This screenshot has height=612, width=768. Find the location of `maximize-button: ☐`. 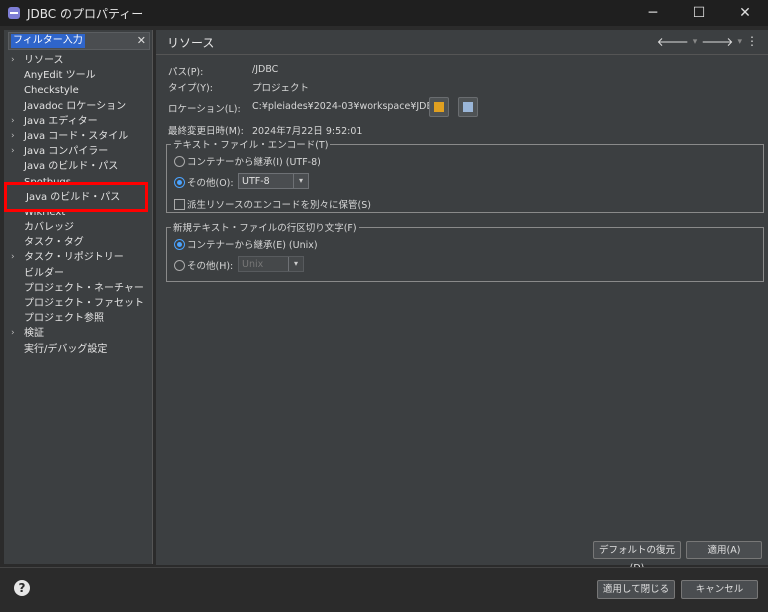

maximize-button: ☐ is located at coordinates (699, 13).